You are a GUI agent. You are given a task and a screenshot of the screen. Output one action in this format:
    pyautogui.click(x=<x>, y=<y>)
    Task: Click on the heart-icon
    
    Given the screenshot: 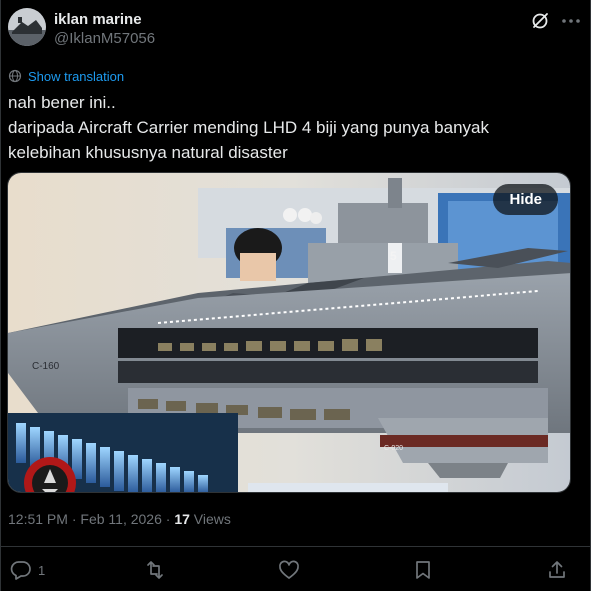 What is the action you would take?
    pyautogui.click(x=289, y=569)
    